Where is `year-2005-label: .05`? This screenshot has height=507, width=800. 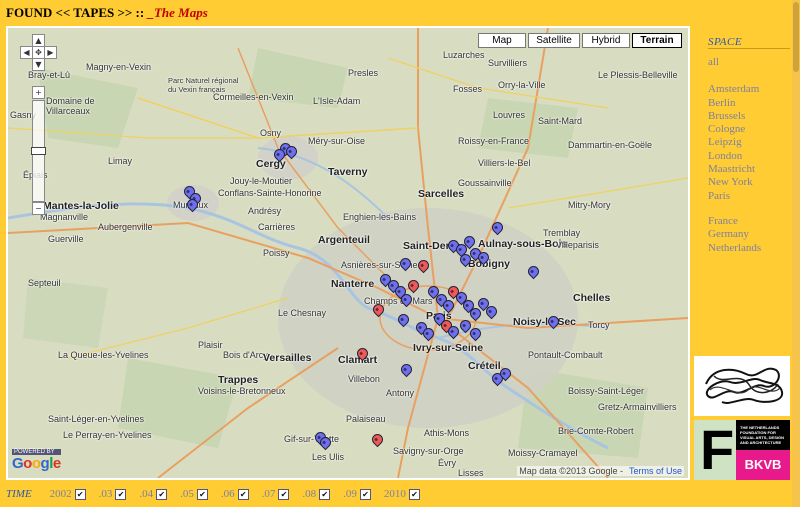 year-2005-label: .05 is located at coordinates (187, 494).